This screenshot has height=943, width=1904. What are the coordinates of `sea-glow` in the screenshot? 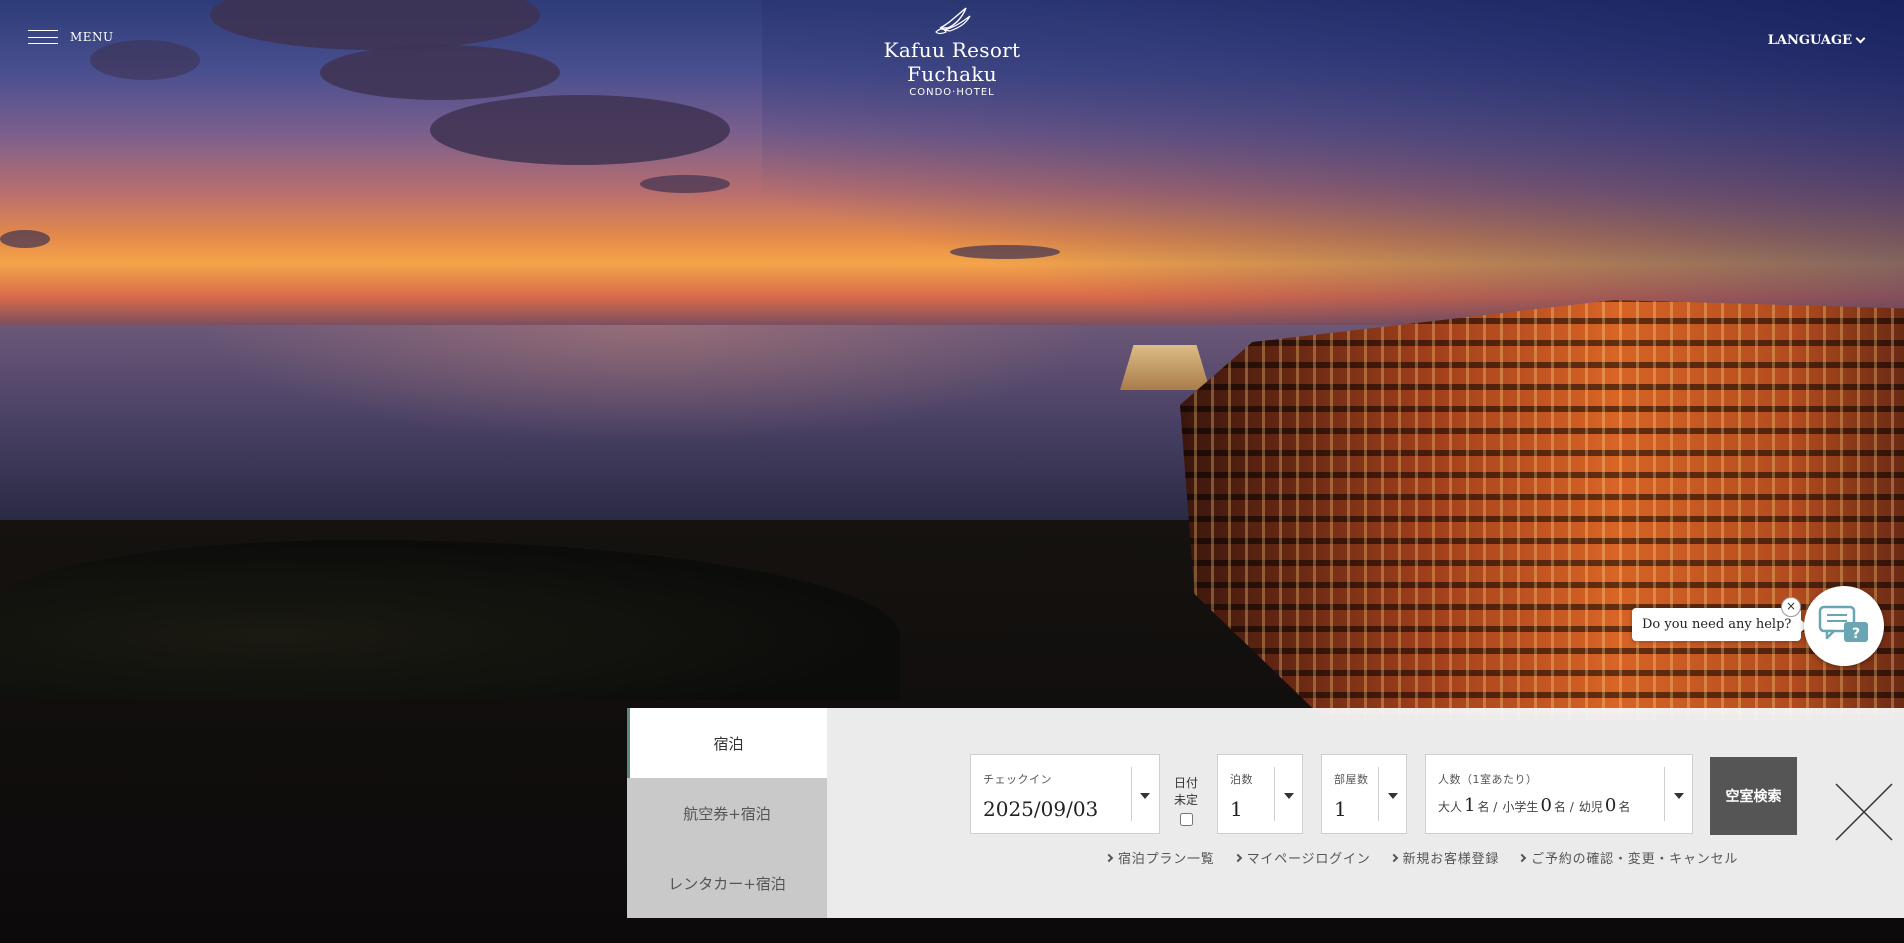 It's located at (650, 385).